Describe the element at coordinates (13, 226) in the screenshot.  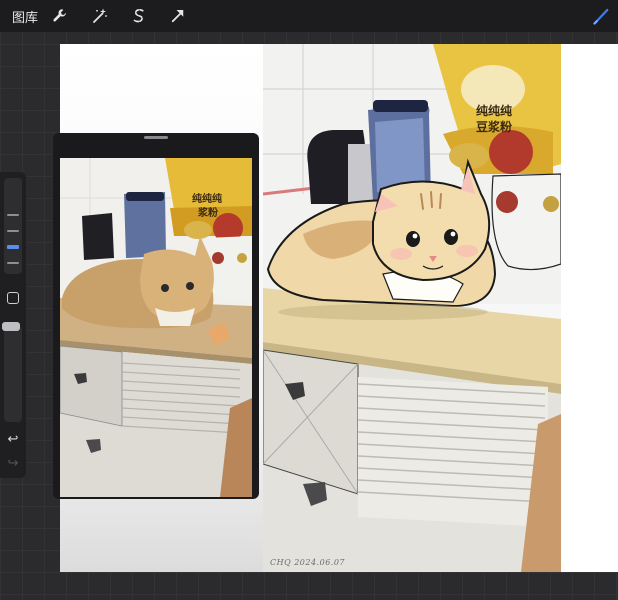
I see `brush-size-slider` at that location.